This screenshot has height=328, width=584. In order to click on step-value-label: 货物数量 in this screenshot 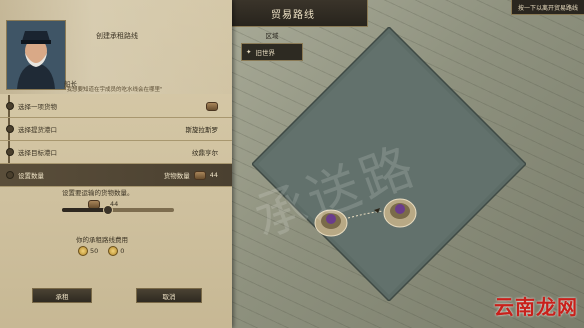, I will do `click(176, 176)`.